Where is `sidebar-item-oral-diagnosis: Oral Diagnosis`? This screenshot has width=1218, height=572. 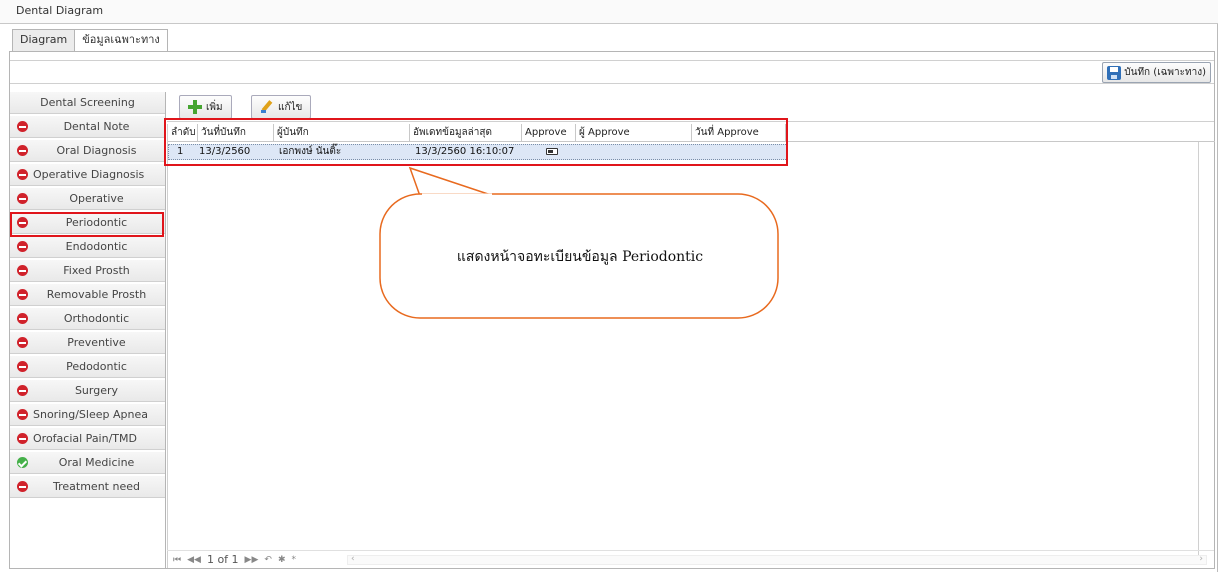
sidebar-item-oral-diagnosis: Oral Diagnosis is located at coordinates (87, 151).